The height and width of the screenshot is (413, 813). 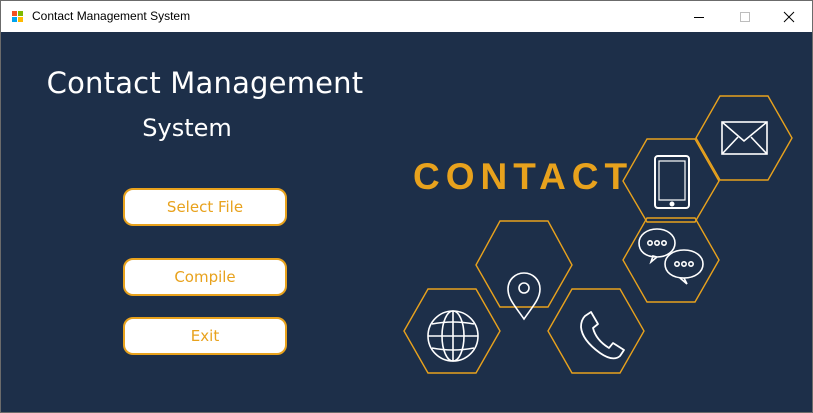 What do you see at coordinates (205, 336) in the screenshot?
I see `exit-button: Exit` at bounding box center [205, 336].